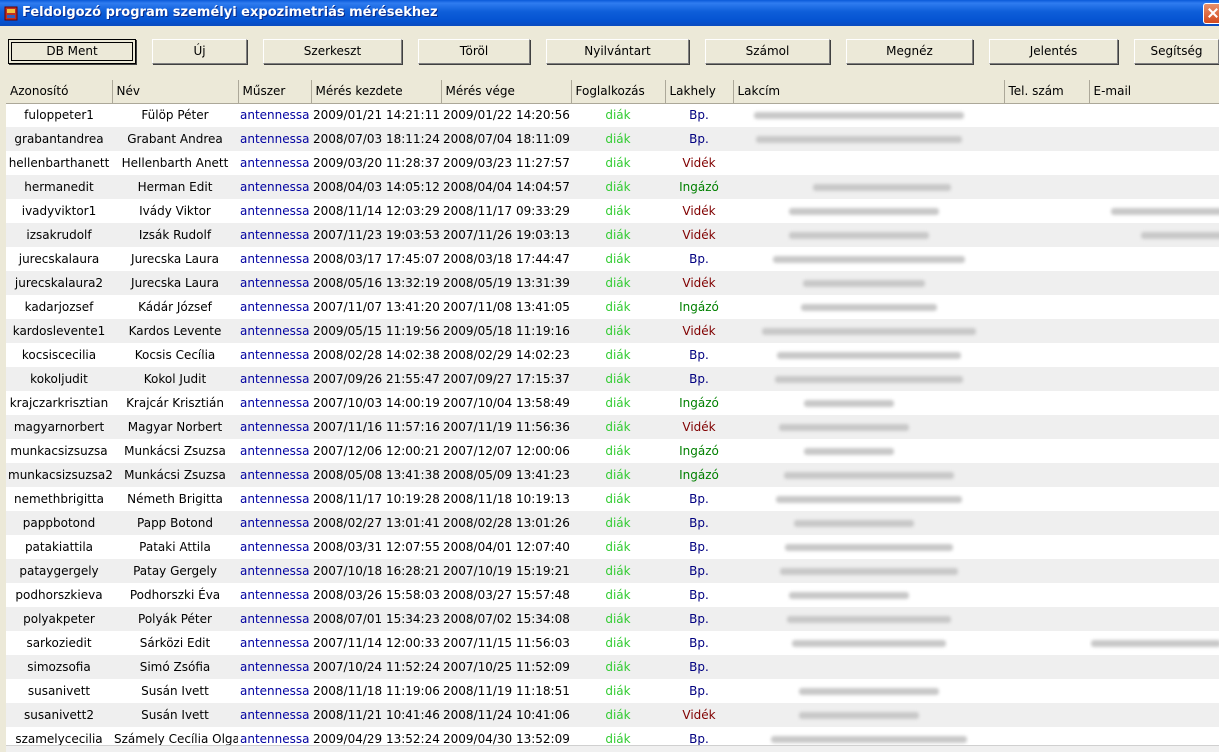 This screenshot has width=1219, height=752. I want to click on column-header: Műszer, so click(275, 92).